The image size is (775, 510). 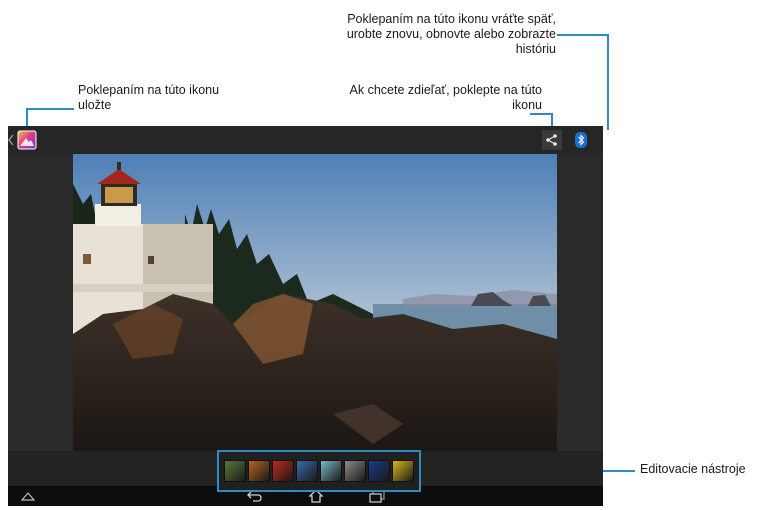 I want to click on save-leader-h, so click(x=50, y=109).